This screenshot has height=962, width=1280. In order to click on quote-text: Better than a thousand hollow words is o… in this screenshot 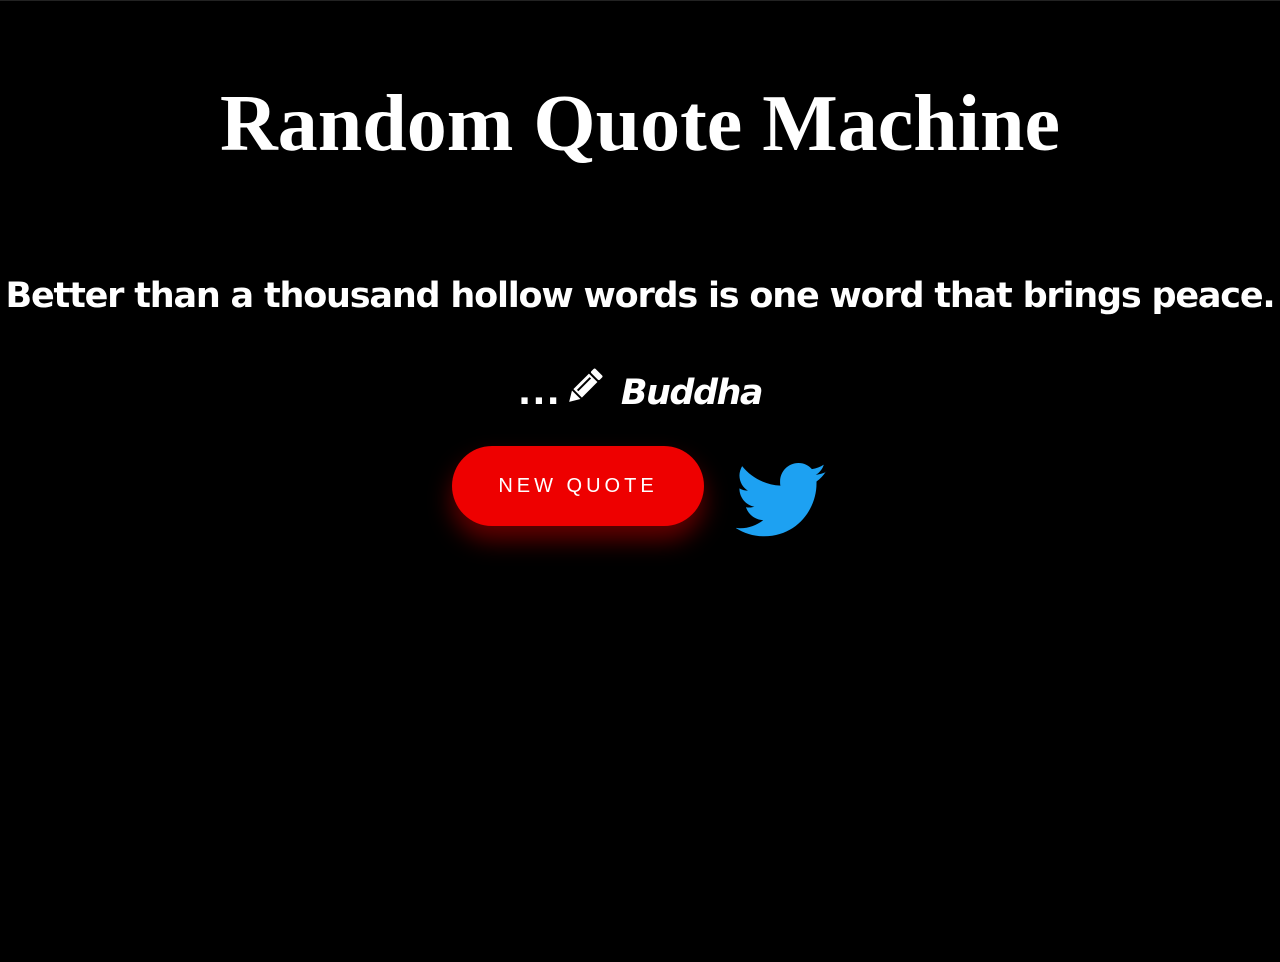, I will do `click(640, 296)`.